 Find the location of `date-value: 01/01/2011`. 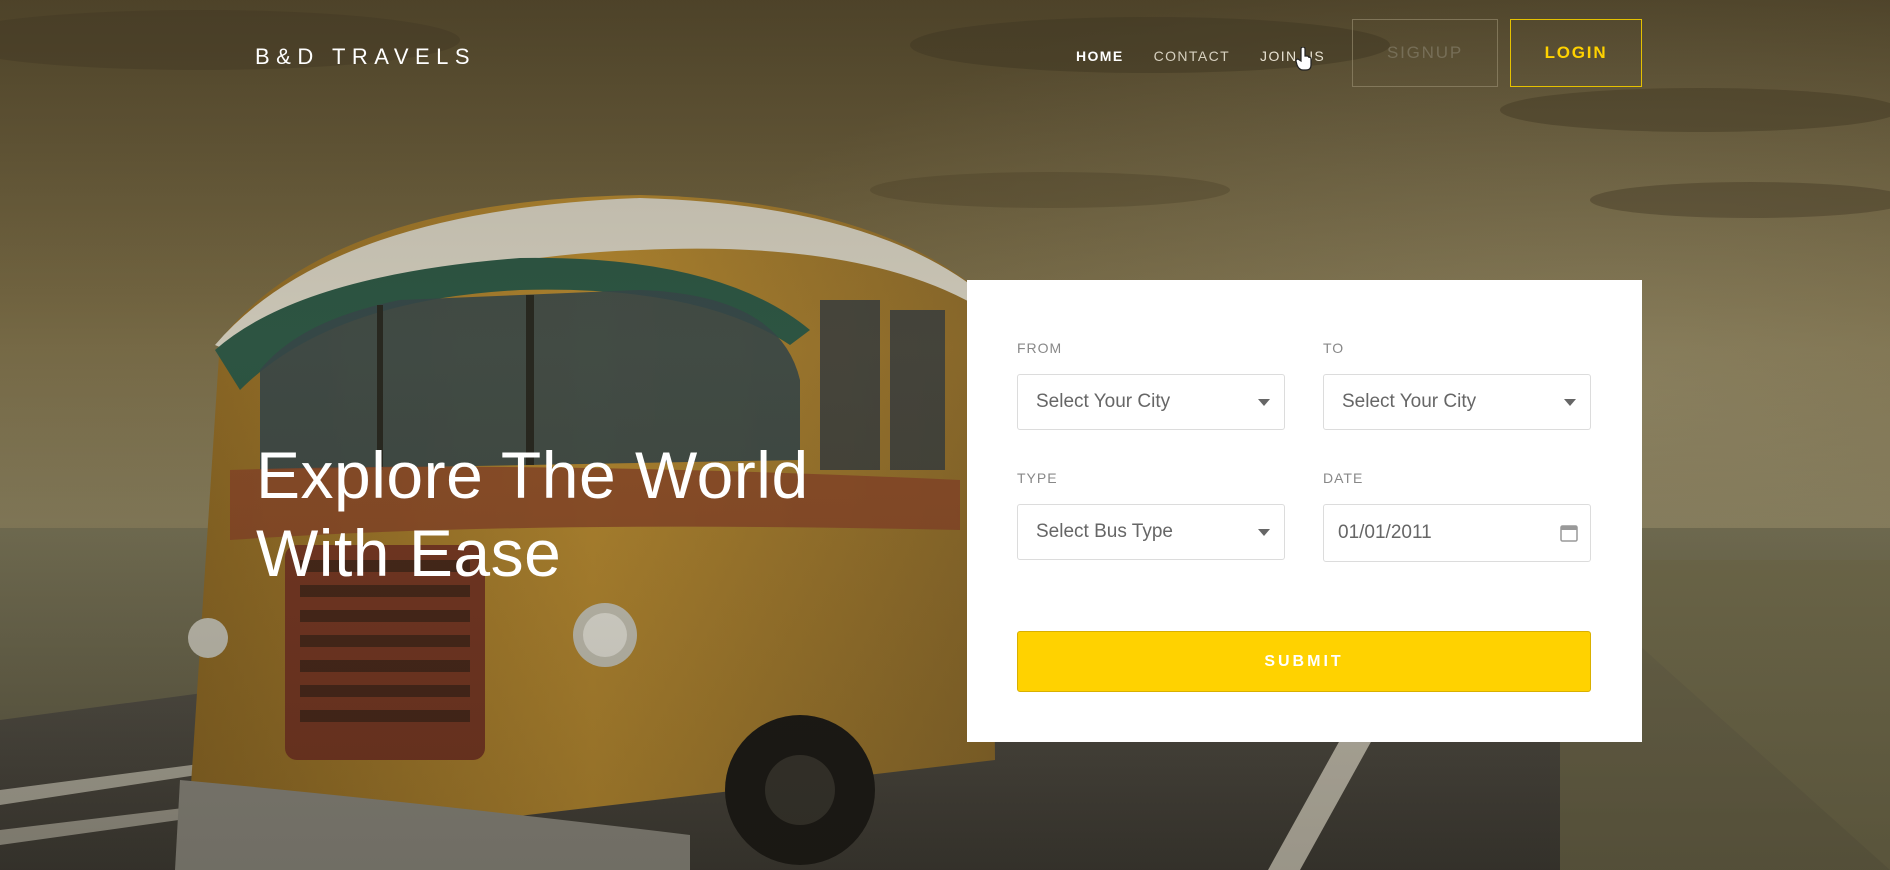

date-value: 01/01/2011 is located at coordinates (1385, 532).